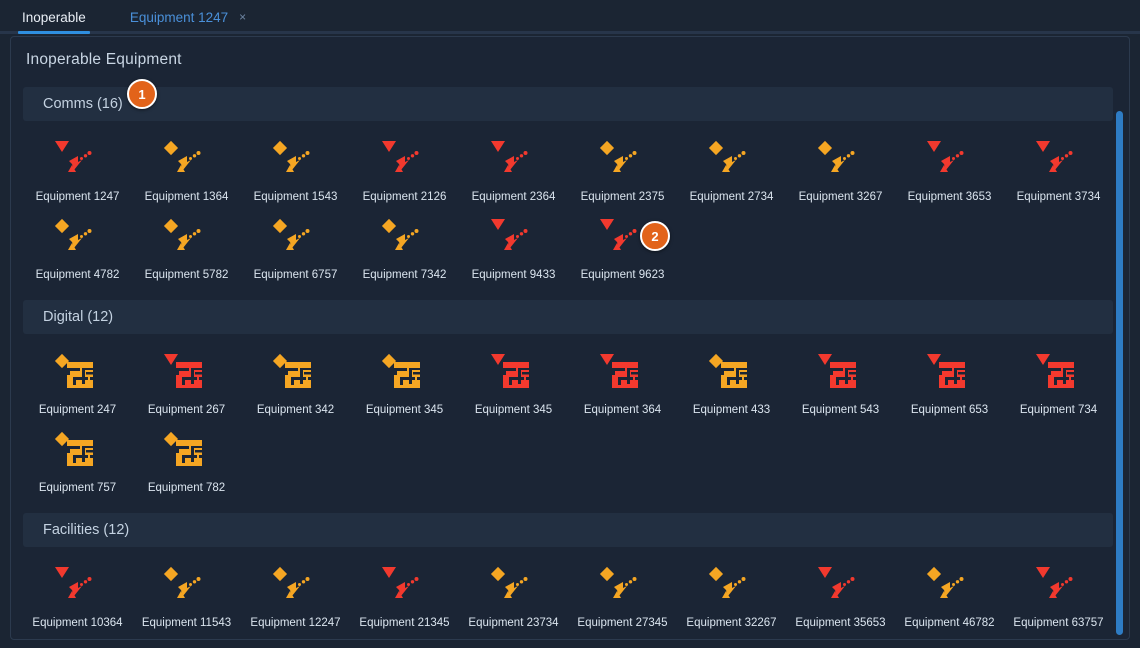 Image resolution: width=1140 pixels, height=648 pixels. I want to click on equipment-item: Equipment 1364, so click(186, 170).